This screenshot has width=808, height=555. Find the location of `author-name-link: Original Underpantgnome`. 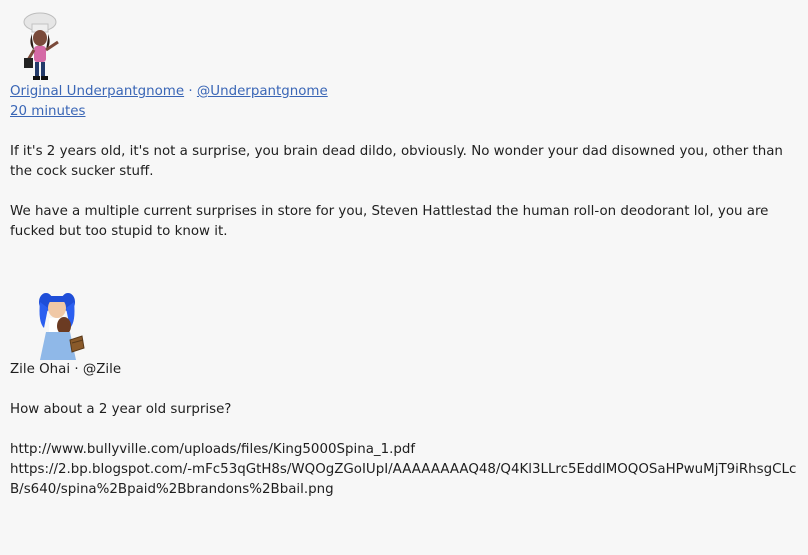

author-name-link: Original Underpantgnome is located at coordinates (97, 91).